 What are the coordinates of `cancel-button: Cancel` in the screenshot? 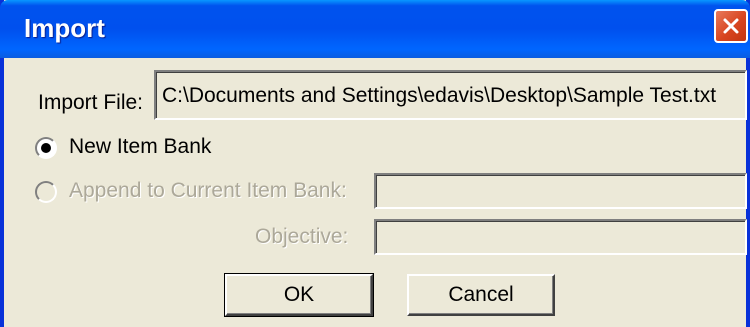 It's located at (481, 295).